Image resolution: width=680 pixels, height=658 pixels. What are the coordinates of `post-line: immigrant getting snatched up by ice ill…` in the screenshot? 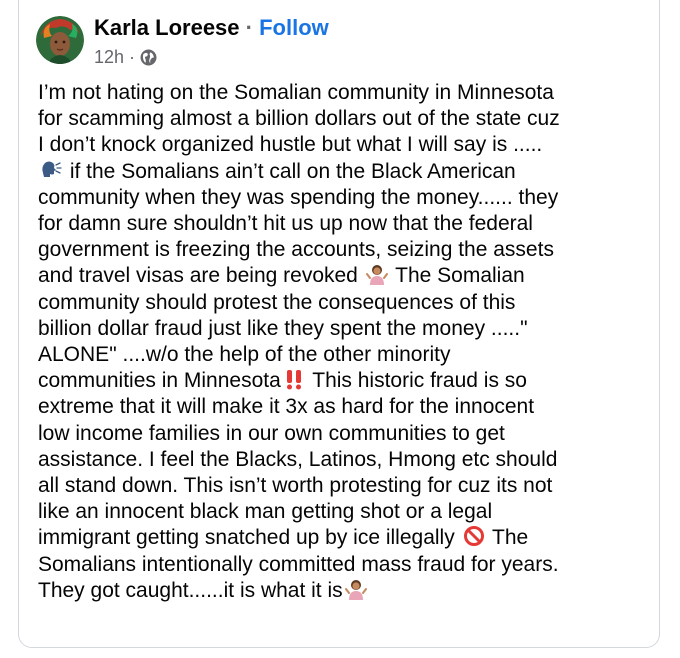 It's located at (283, 537).